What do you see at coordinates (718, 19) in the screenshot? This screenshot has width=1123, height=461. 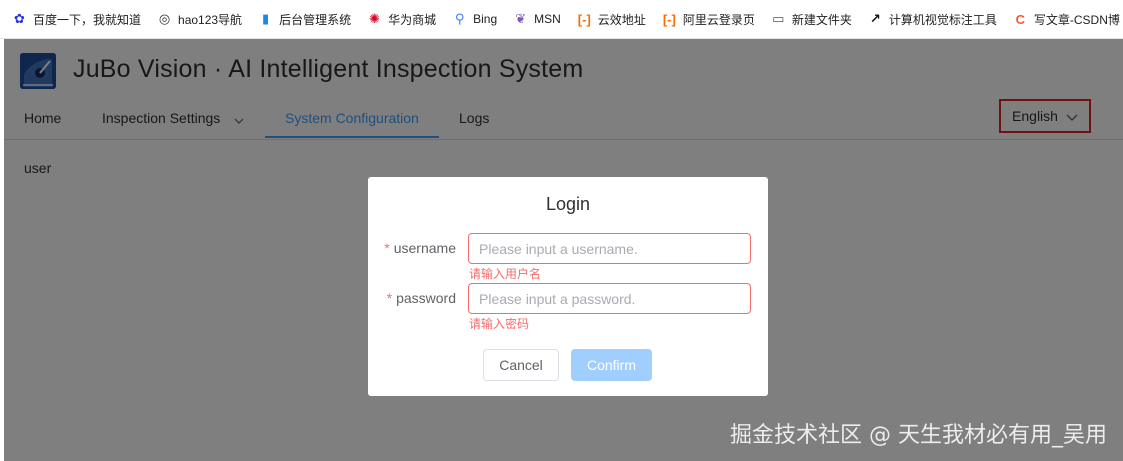 I see `bookmark-label: 阿里云登录页` at bounding box center [718, 19].